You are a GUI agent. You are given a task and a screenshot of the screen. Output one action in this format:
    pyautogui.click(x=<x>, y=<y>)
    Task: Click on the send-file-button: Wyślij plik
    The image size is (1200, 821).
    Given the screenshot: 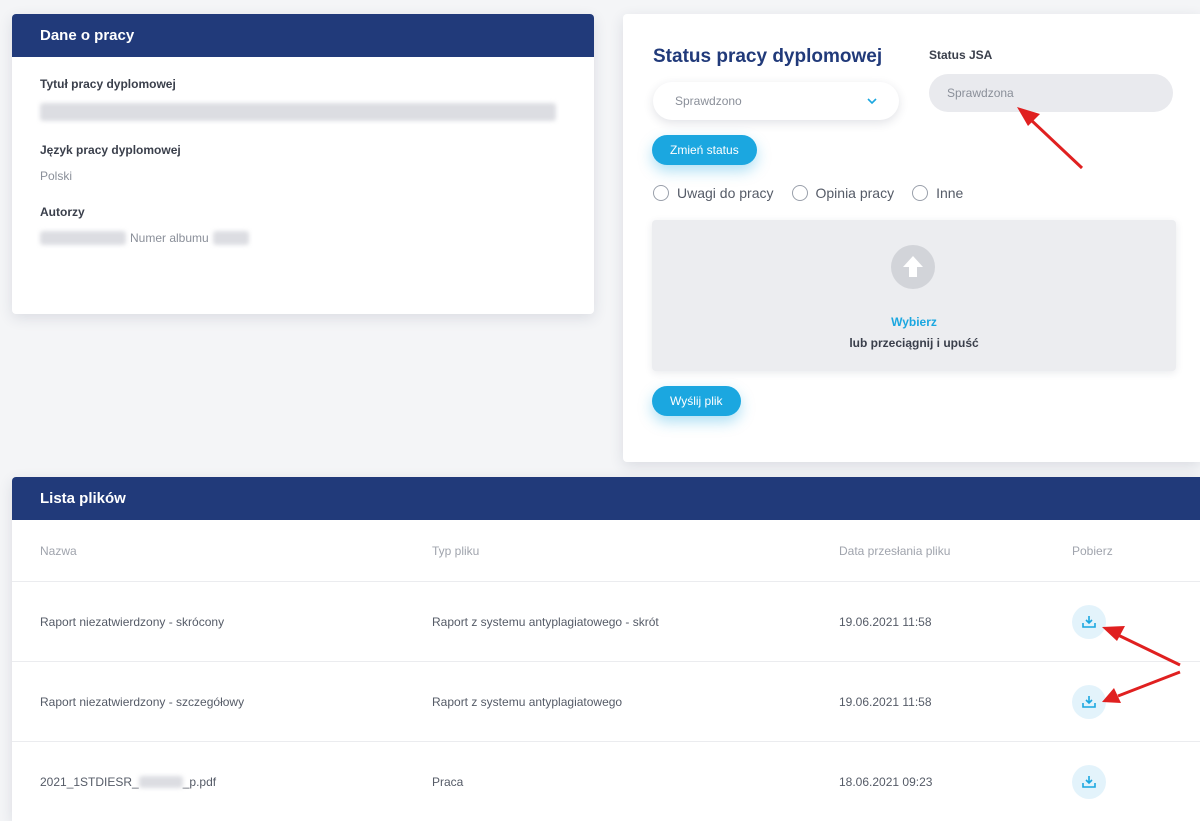 What is the action you would take?
    pyautogui.click(x=696, y=401)
    